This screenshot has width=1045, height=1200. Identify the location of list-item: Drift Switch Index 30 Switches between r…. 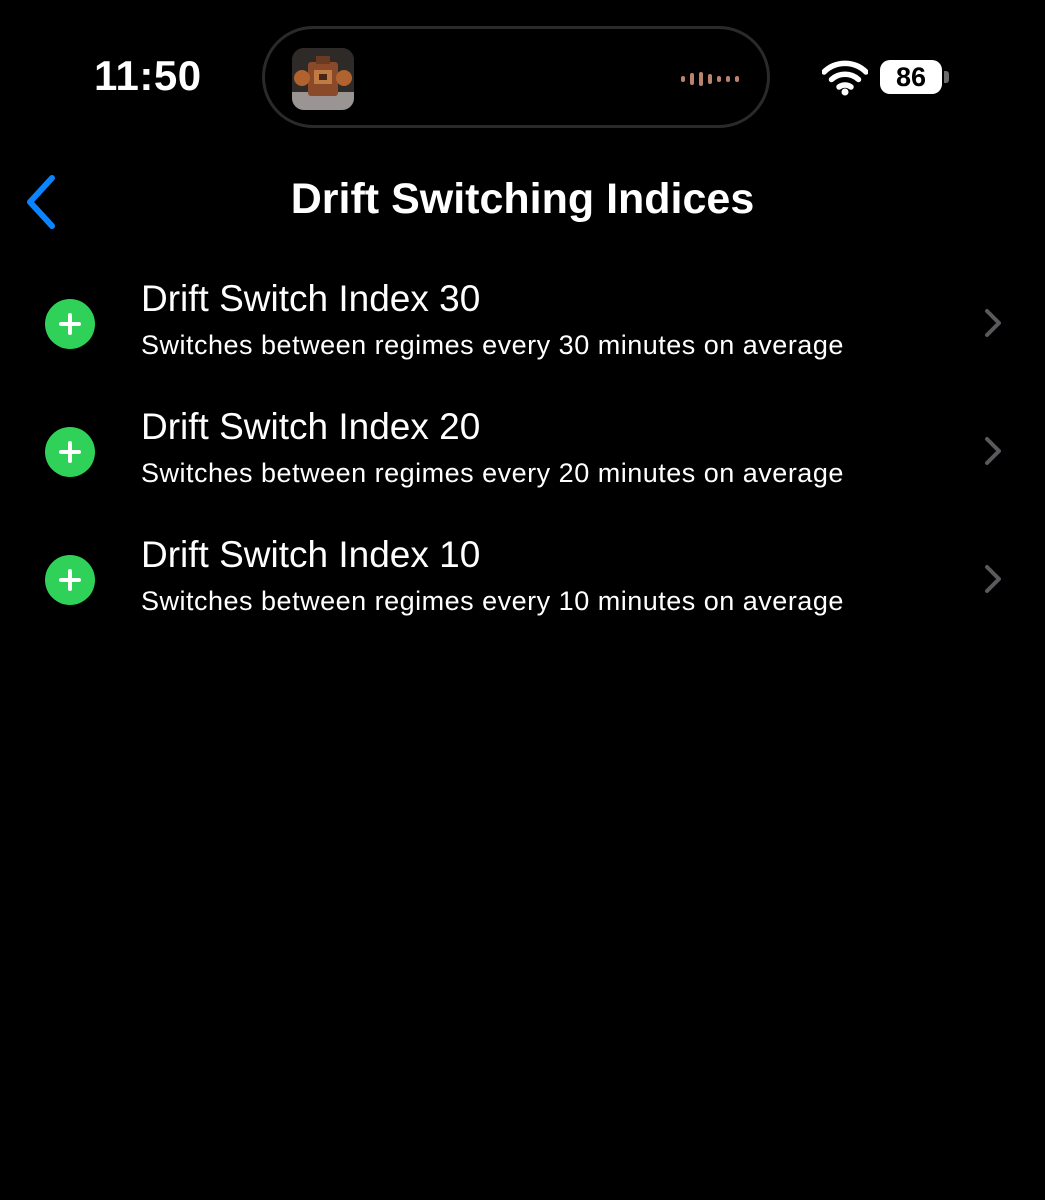
(522, 326).